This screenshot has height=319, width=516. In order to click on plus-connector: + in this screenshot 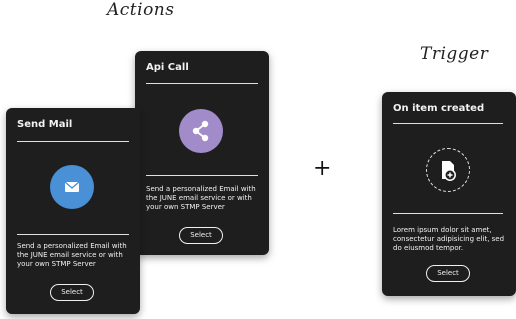, I will do `click(322, 168)`.